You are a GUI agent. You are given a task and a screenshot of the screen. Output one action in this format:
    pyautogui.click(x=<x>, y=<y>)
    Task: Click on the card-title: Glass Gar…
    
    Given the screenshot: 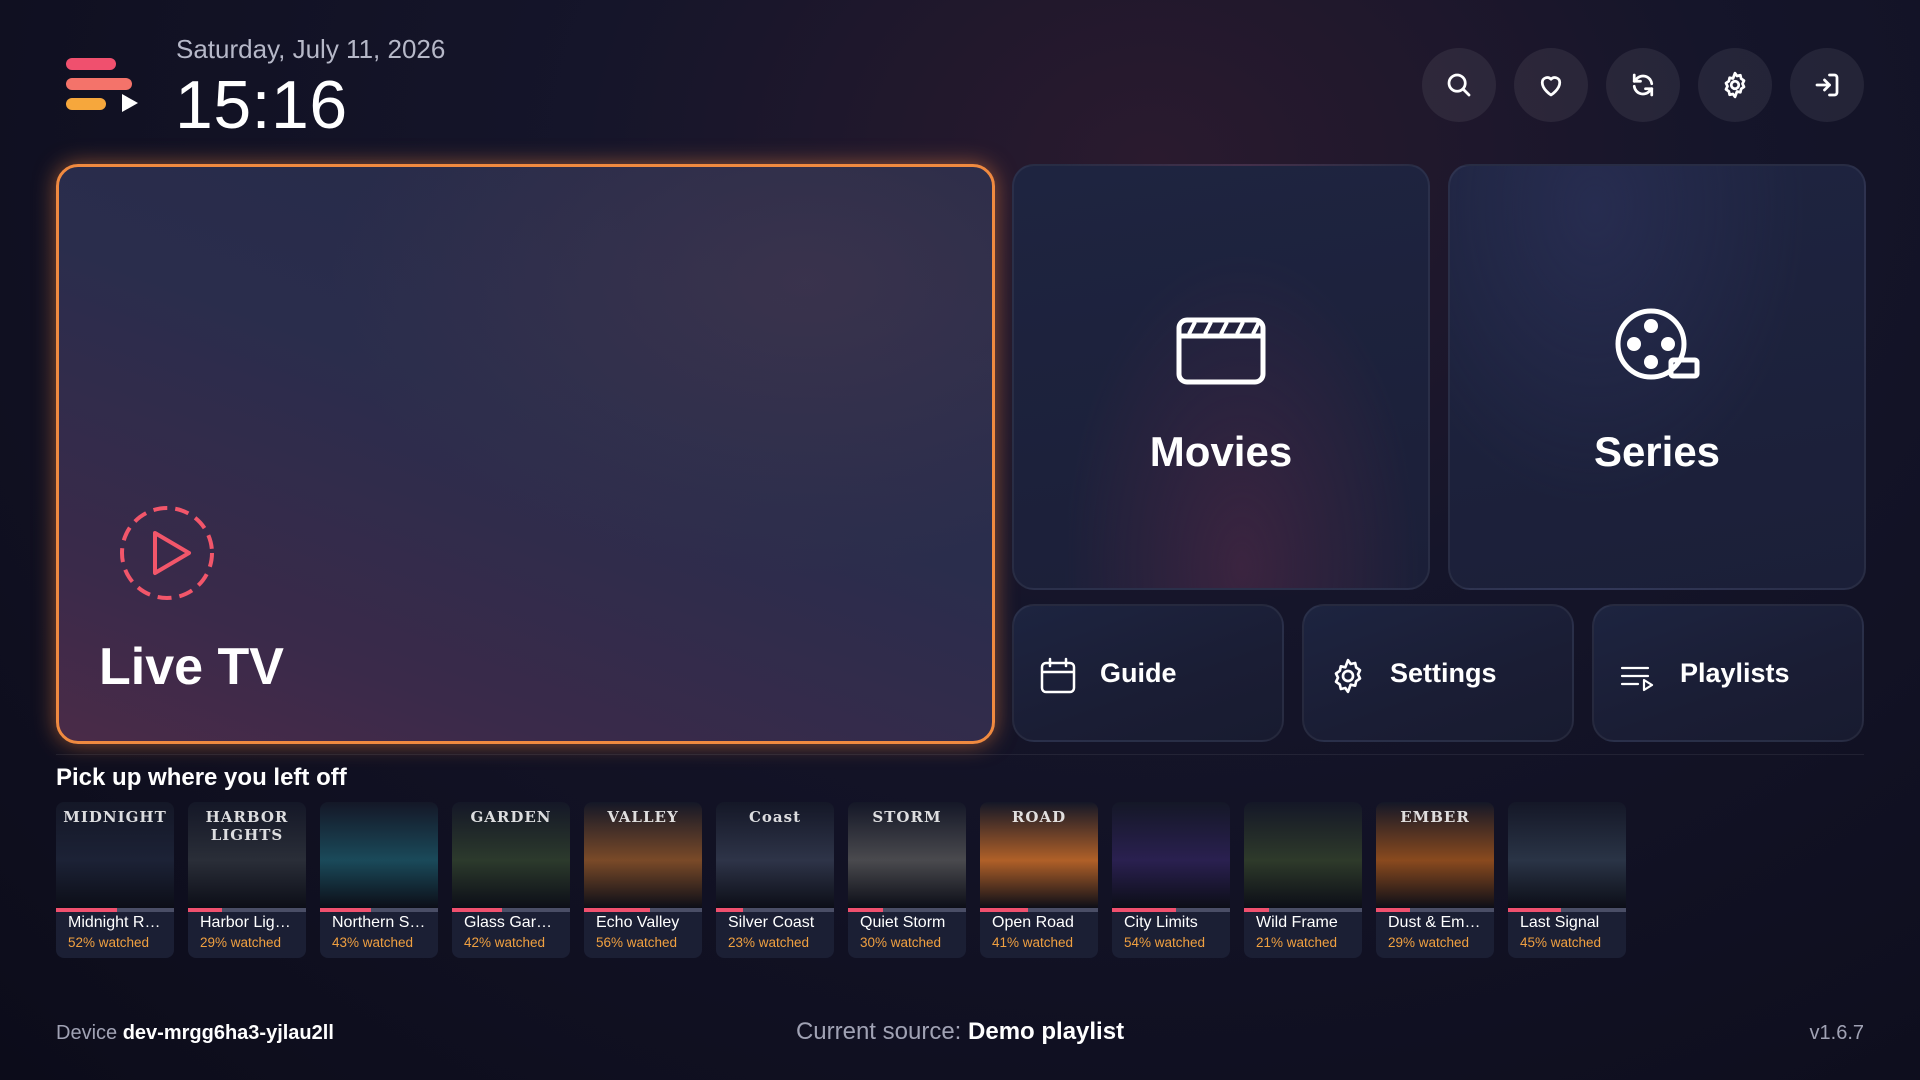 What is the action you would take?
    pyautogui.click(x=508, y=922)
    